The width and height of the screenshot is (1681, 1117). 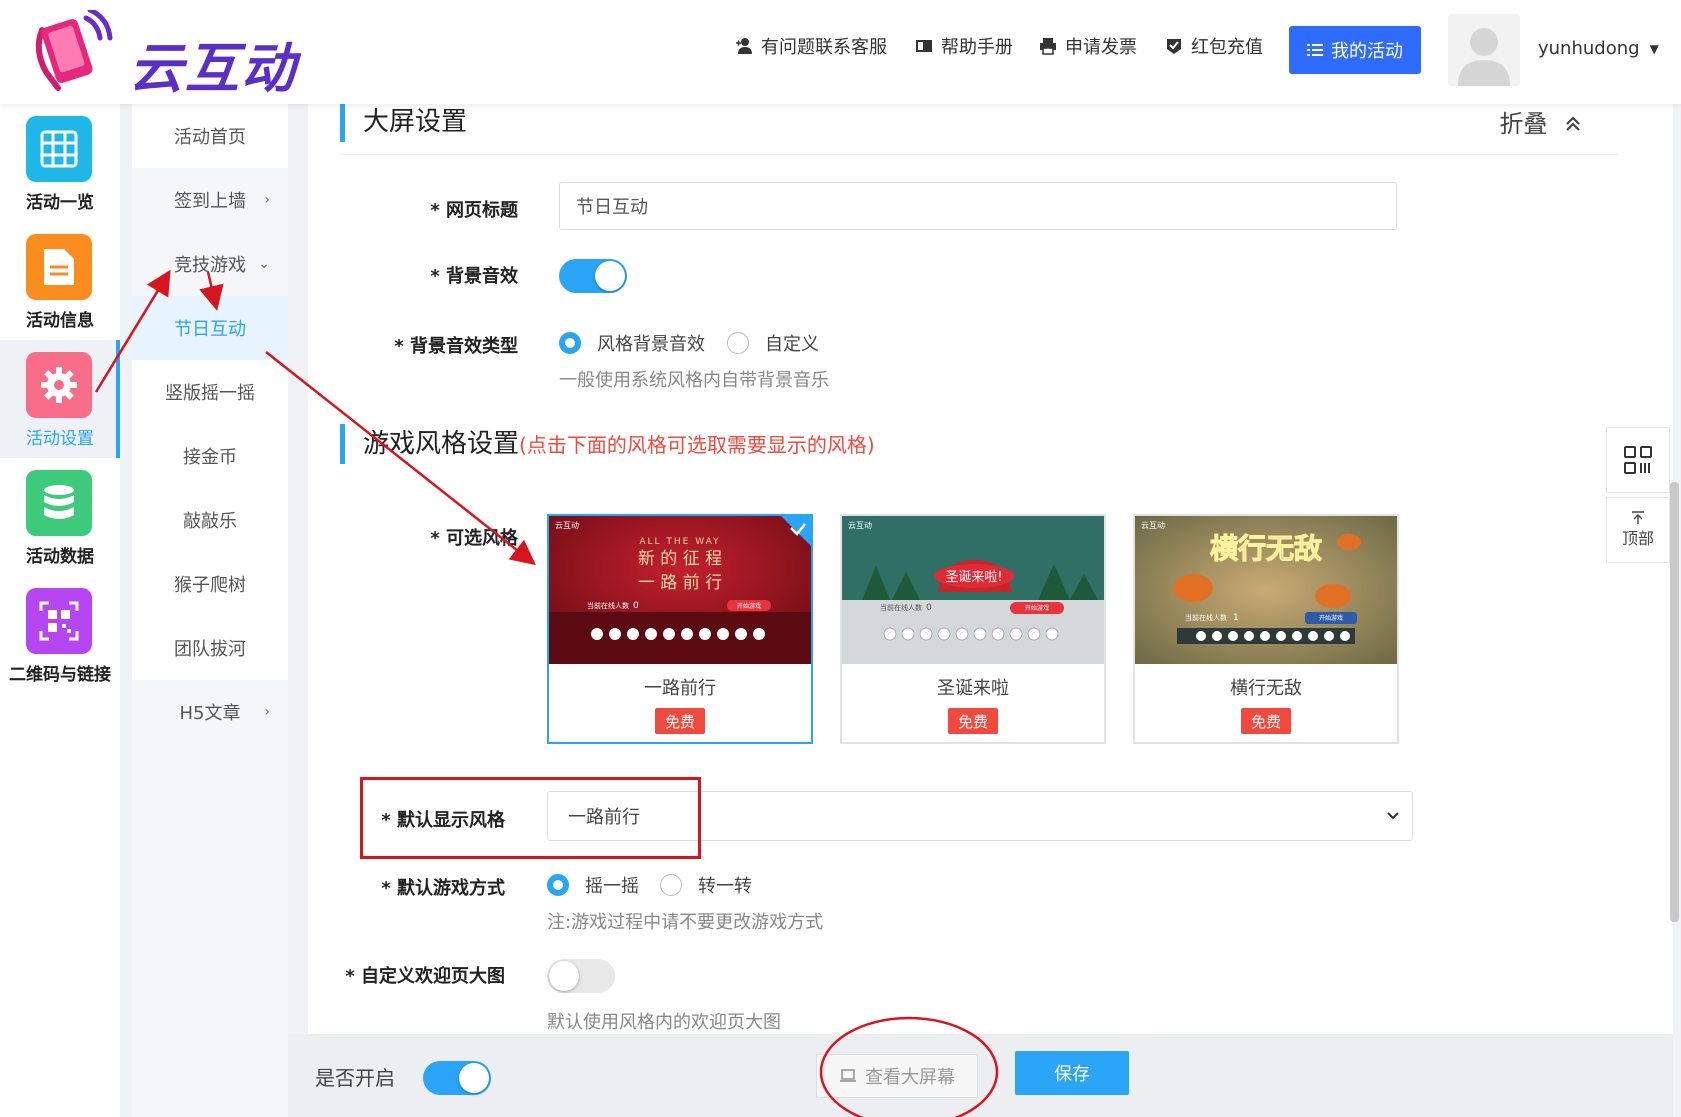 I want to click on help-manual-link: 帮助手册, so click(x=964, y=46).